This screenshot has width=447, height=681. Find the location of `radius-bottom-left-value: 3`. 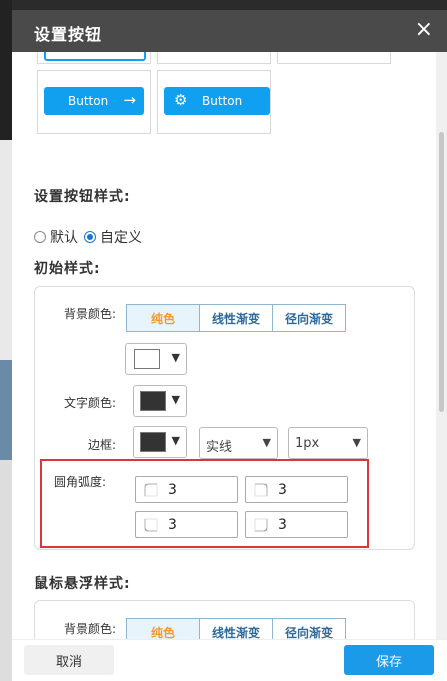

radius-bottom-left-value: 3 is located at coordinates (172, 525).